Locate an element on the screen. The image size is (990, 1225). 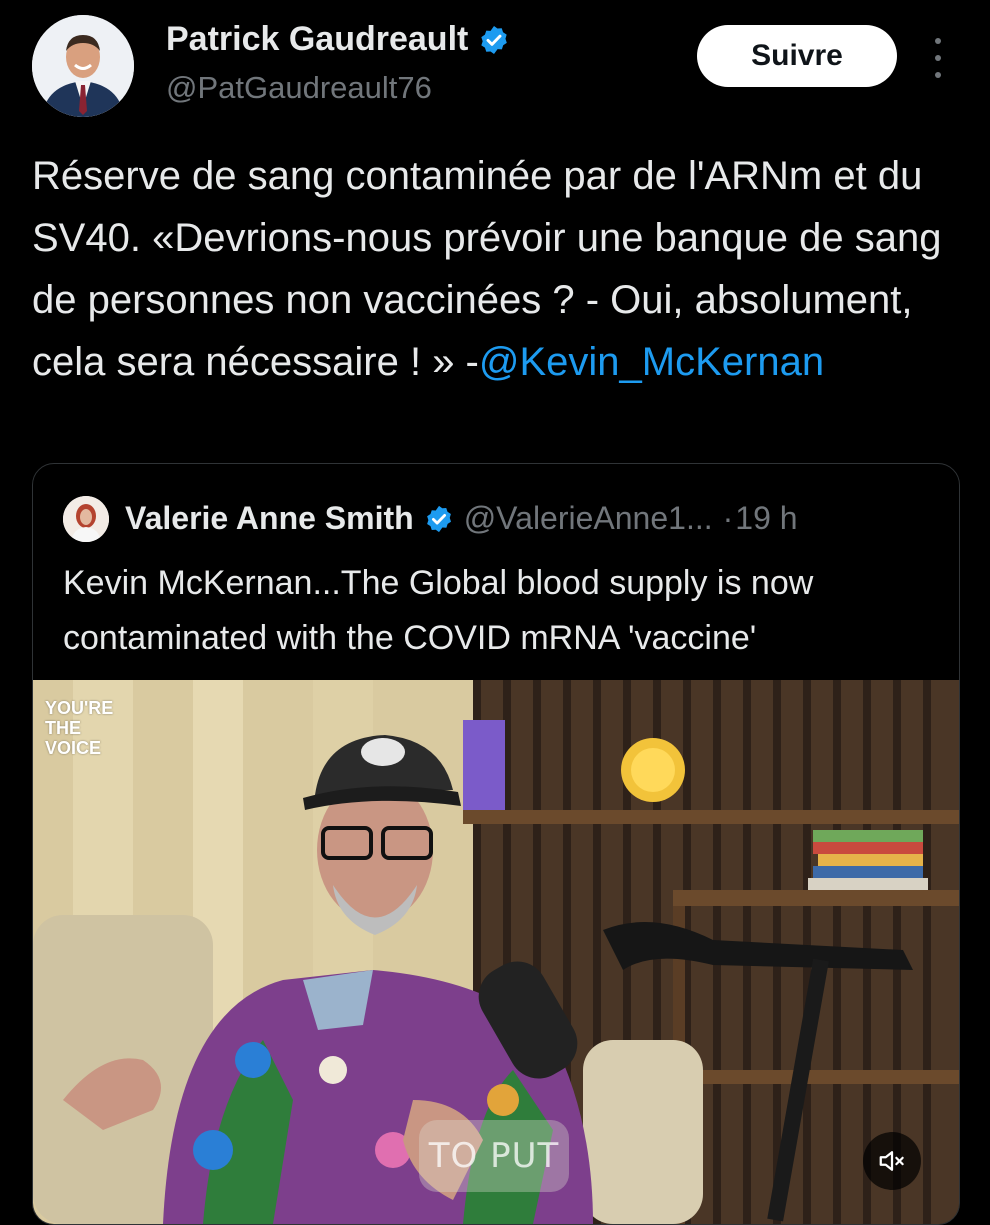
follow-button: Suivre is located at coordinates (797, 56).